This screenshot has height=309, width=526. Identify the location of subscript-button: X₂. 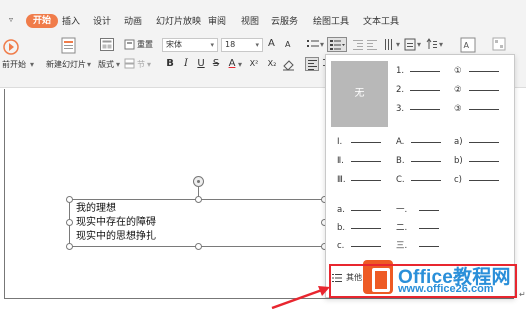
(272, 64).